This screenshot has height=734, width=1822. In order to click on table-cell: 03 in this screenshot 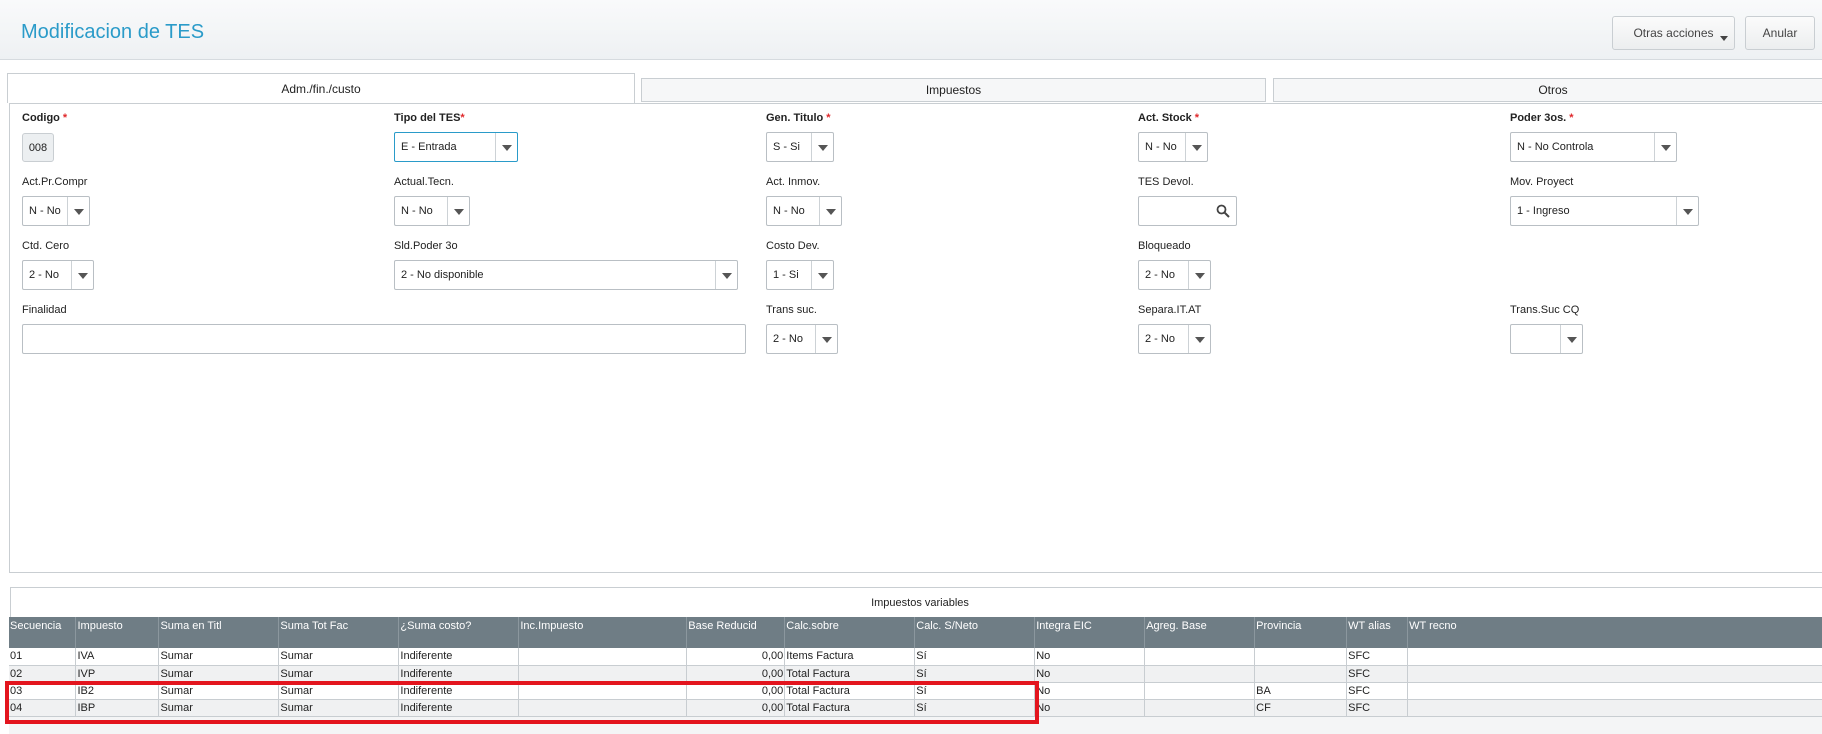, I will do `click(43, 691)`.